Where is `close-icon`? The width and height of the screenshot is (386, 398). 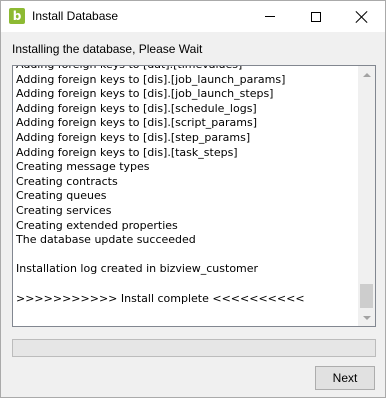
close-icon is located at coordinates (362, 17).